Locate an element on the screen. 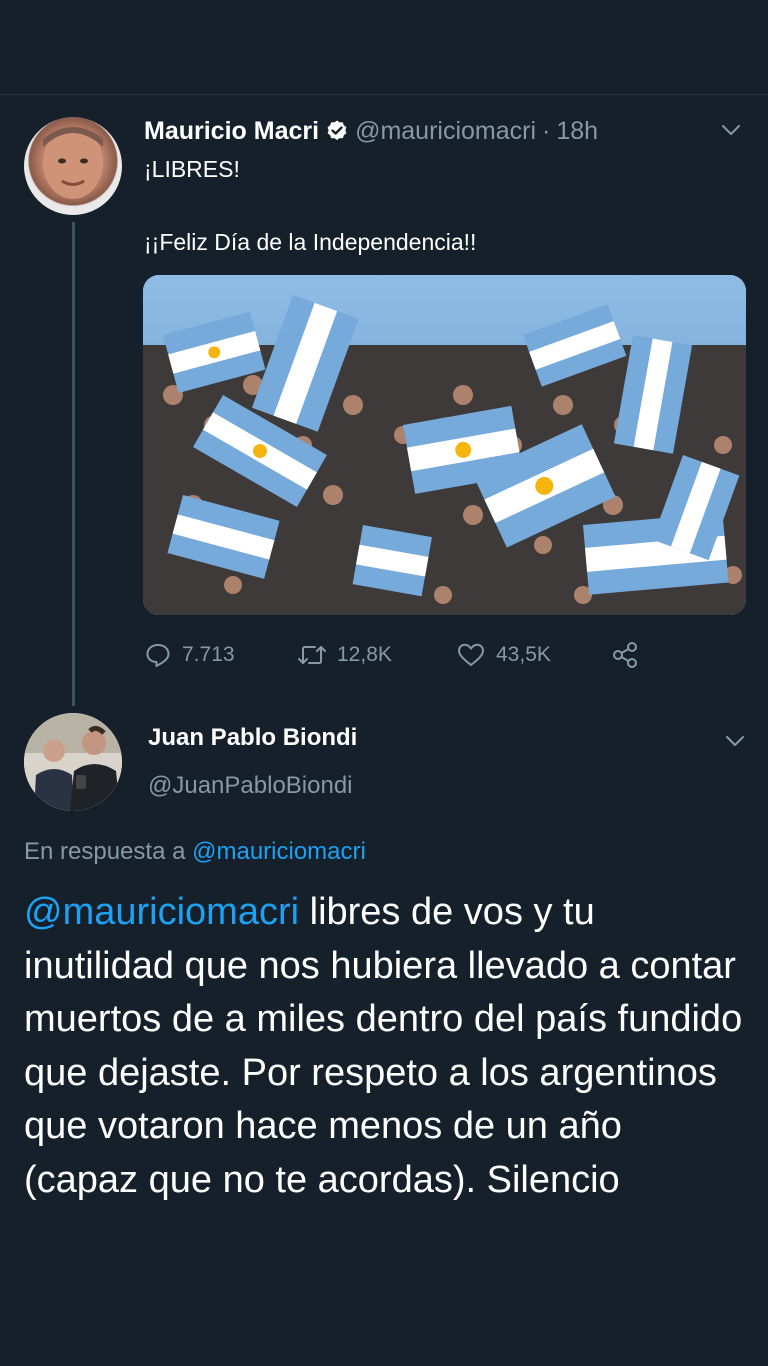 The width and height of the screenshot is (768, 1366). retweet-action: 12,8K is located at coordinates (344, 655).